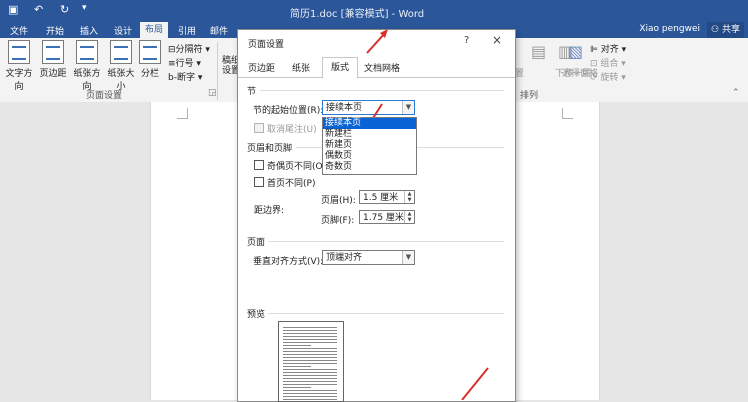  Describe the element at coordinates (185, 76) in the screenshot. I see `hyphenation-button: b-断字 ▾` at that location.